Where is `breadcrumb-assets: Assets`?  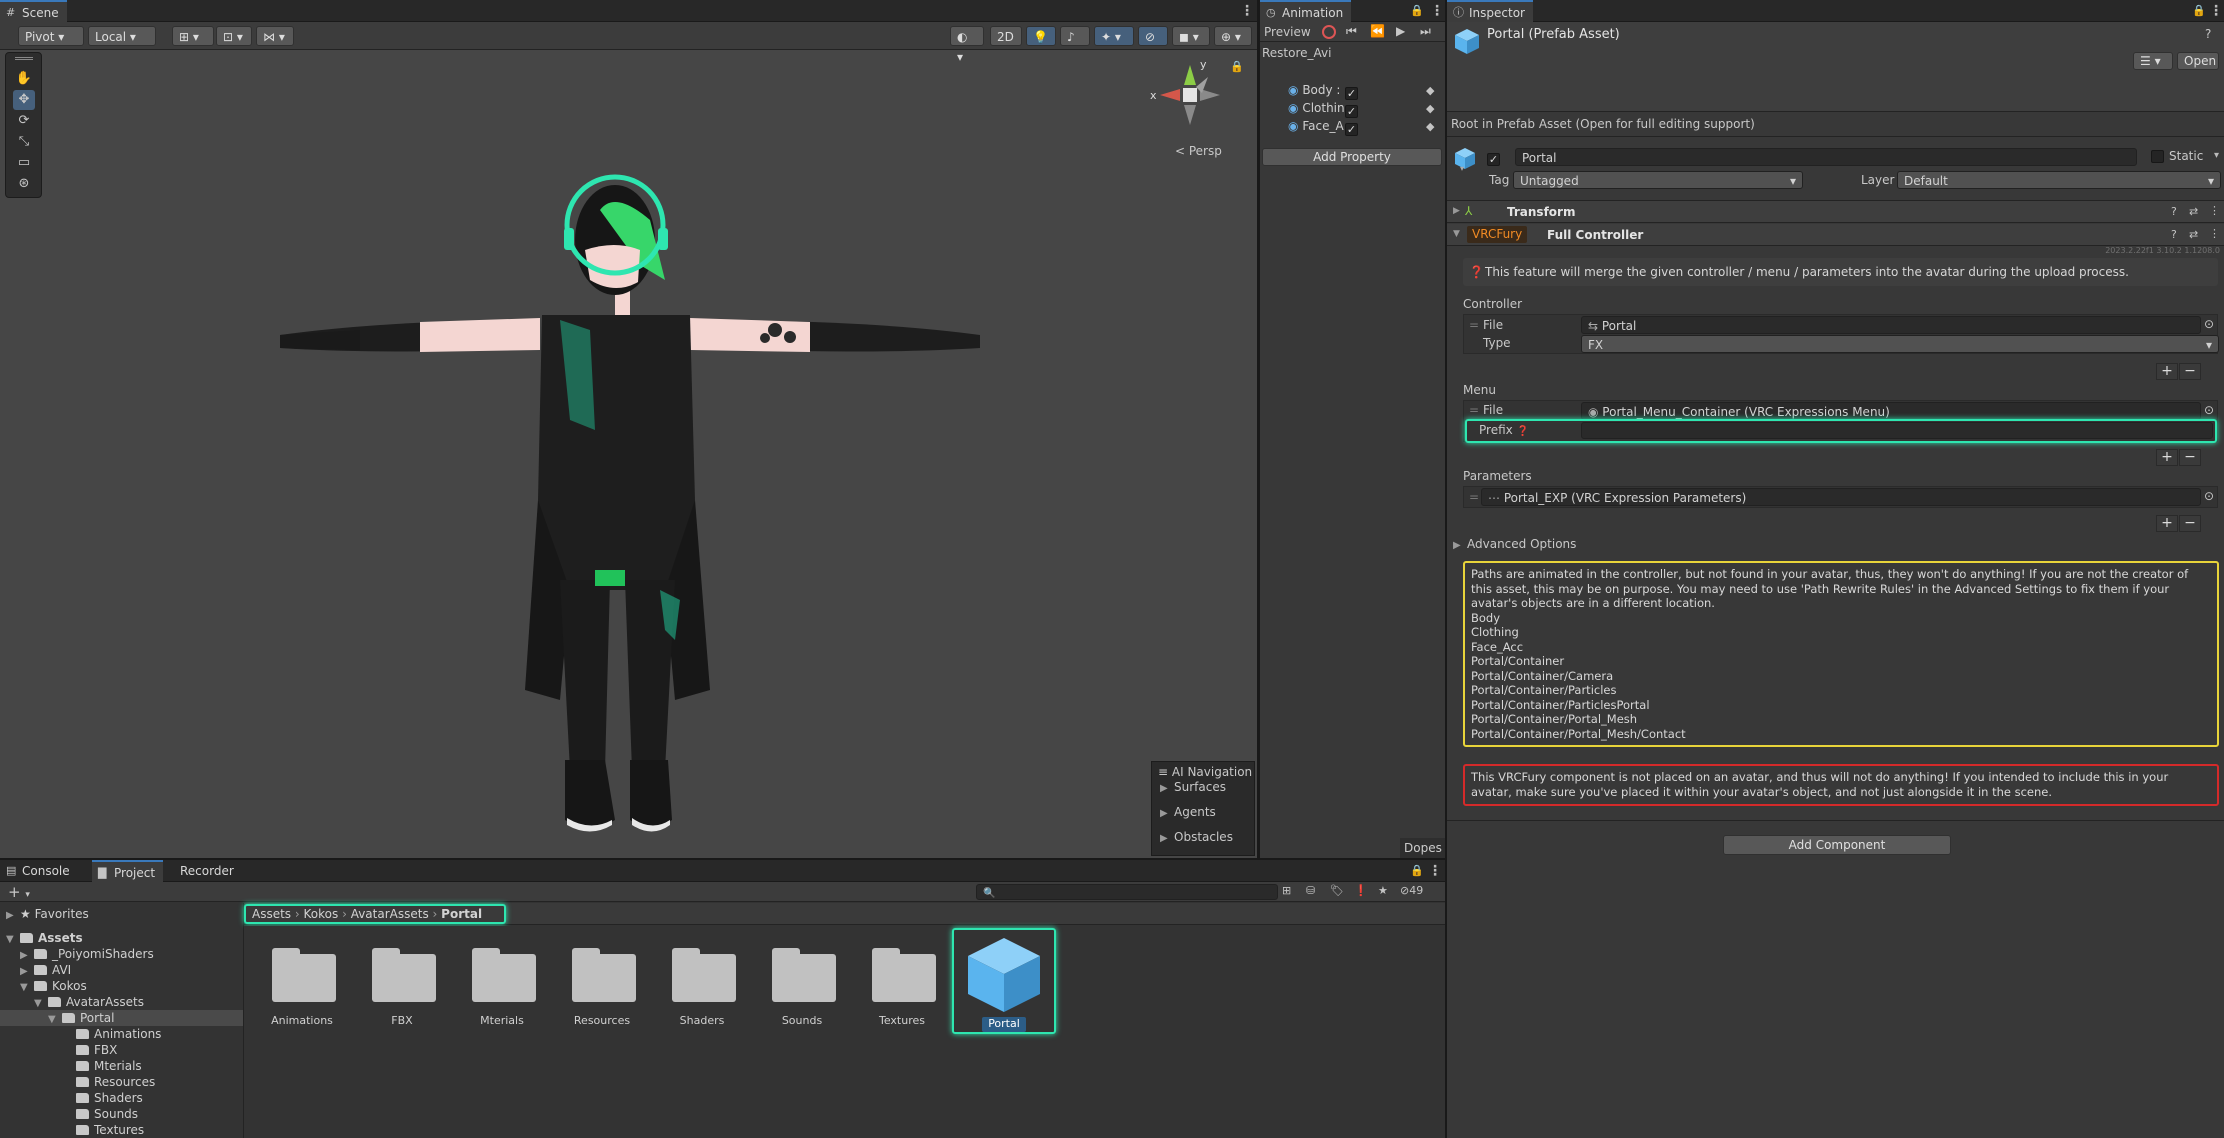 breadcrumb-assets: Assets is located at coordinates (271, 914).